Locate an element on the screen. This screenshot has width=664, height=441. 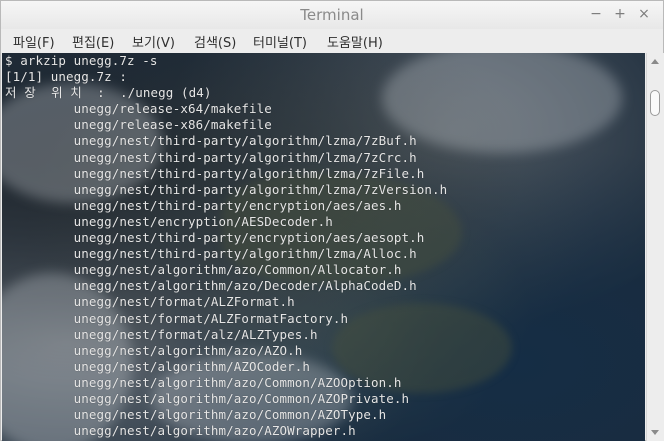
terminal-line: unegg/release-x86/makefile is located at coordinates (138, 125).